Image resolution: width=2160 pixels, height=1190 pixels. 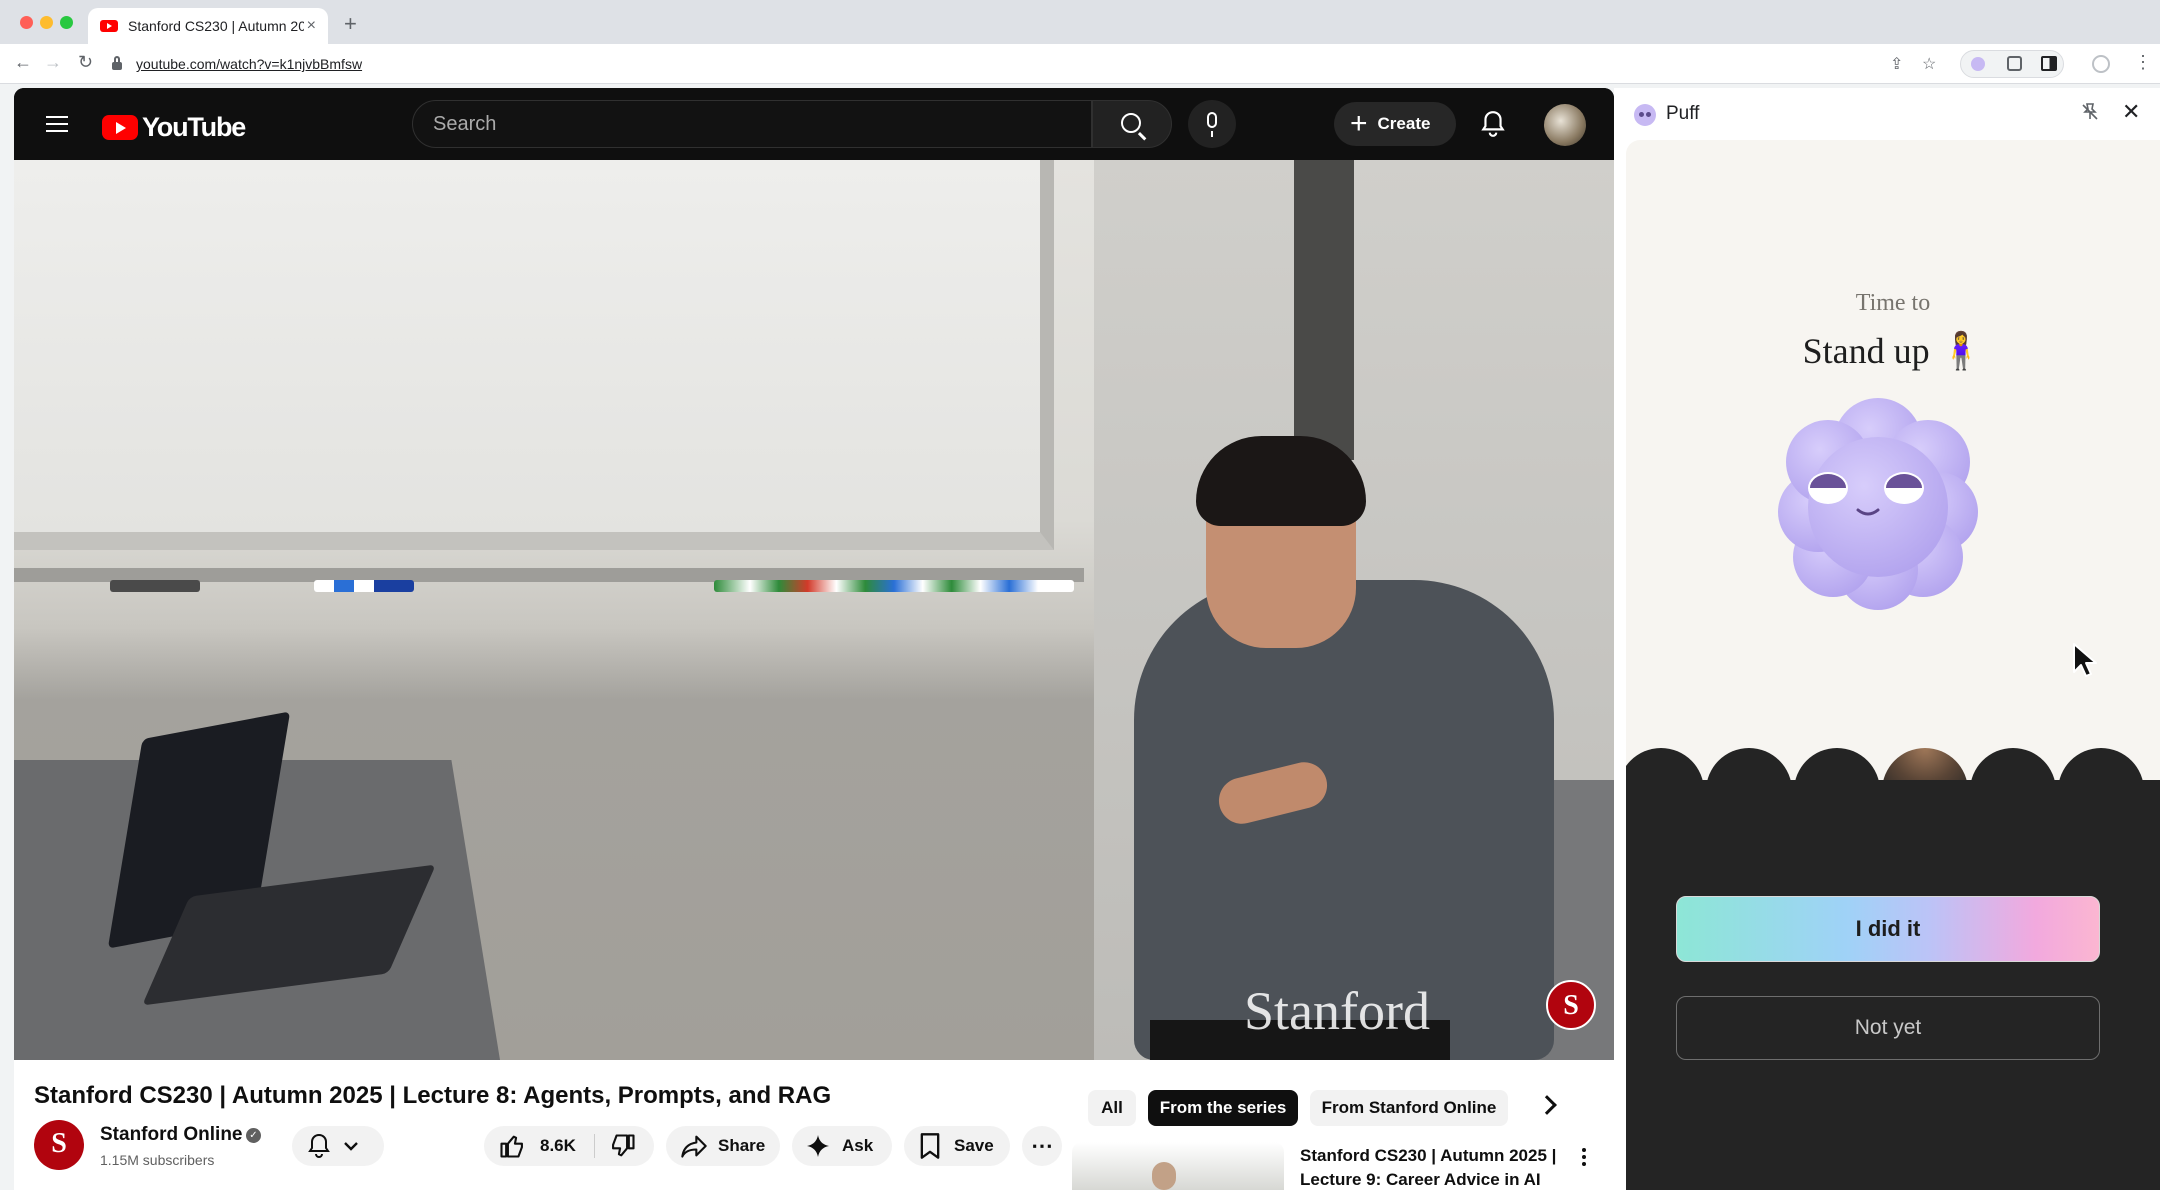 I want to click on browser-tab-youtube: Stanford CS230 | Autumn 2025 ×, so click(x=208, y=26).